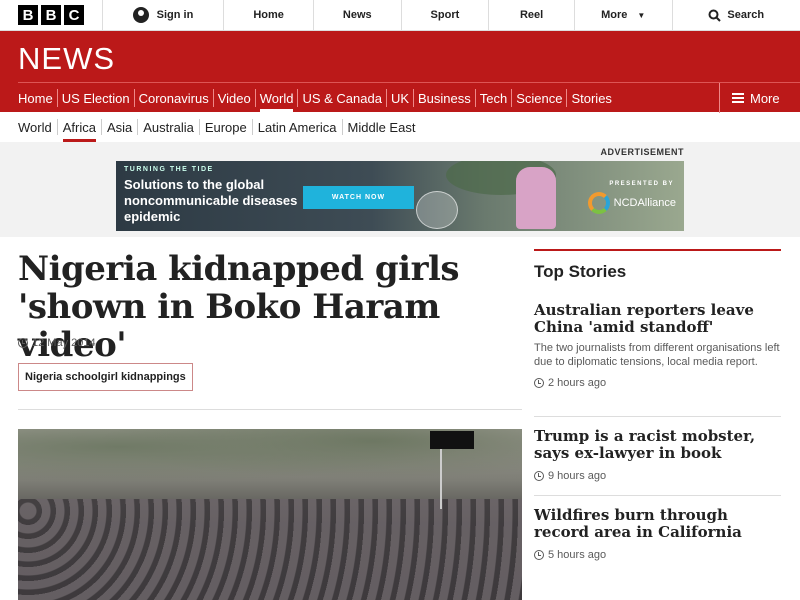 The width and height of the screenshot is (800, 600). I want to click on article-date: 12 May 2014, so click(57, 343).